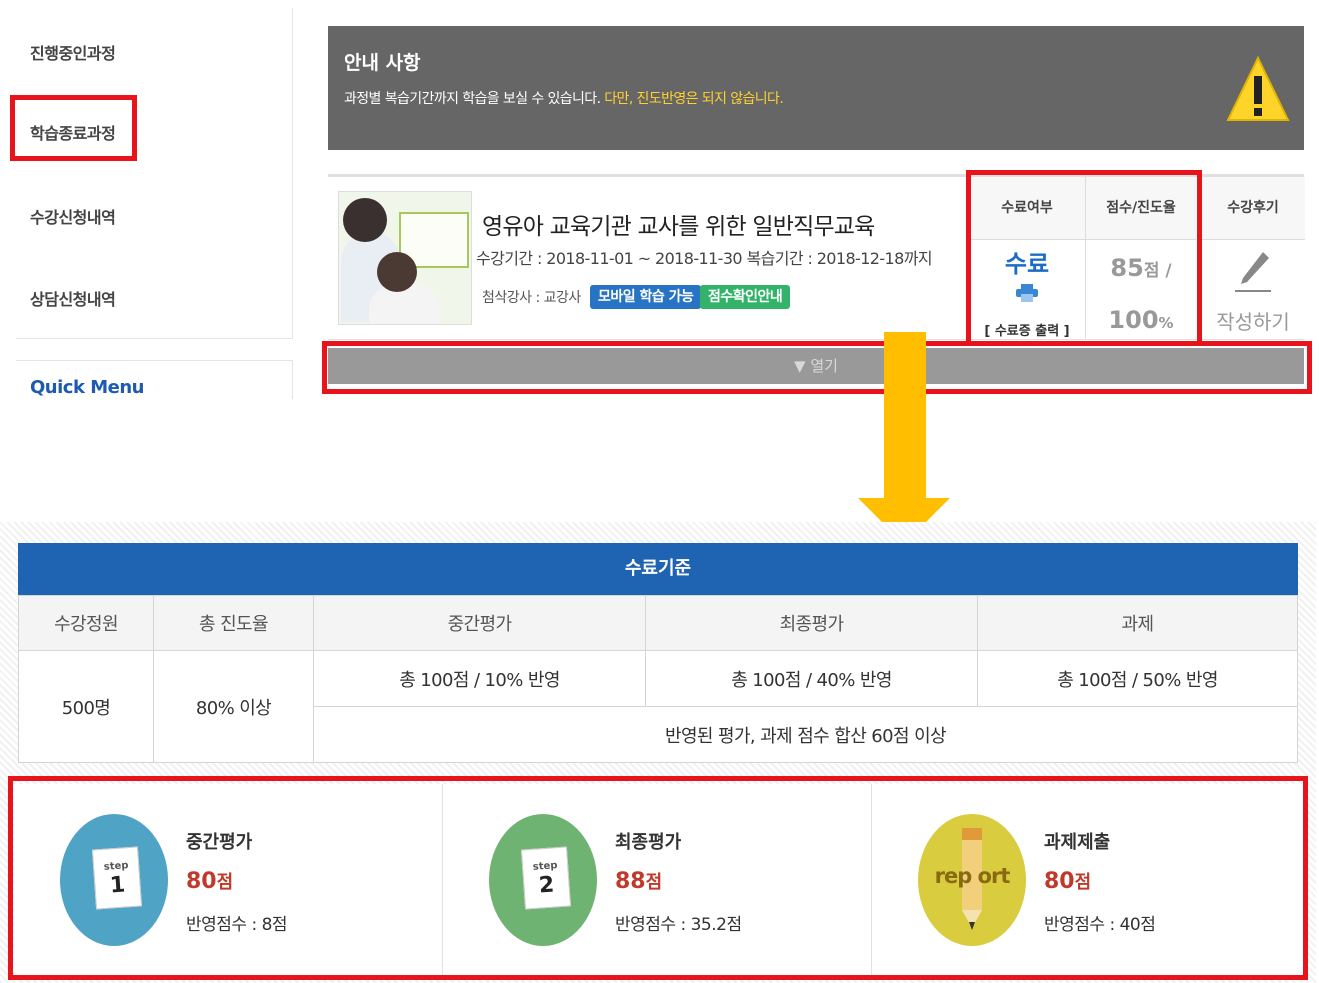 This screenshot has height=983, width=1319. What do you see at coordinates (678, 224) in the screenshot?
I see `course-title: 영유아 교육기관 교사를 위한 일반직무교육` at bounding box center [678, 224].